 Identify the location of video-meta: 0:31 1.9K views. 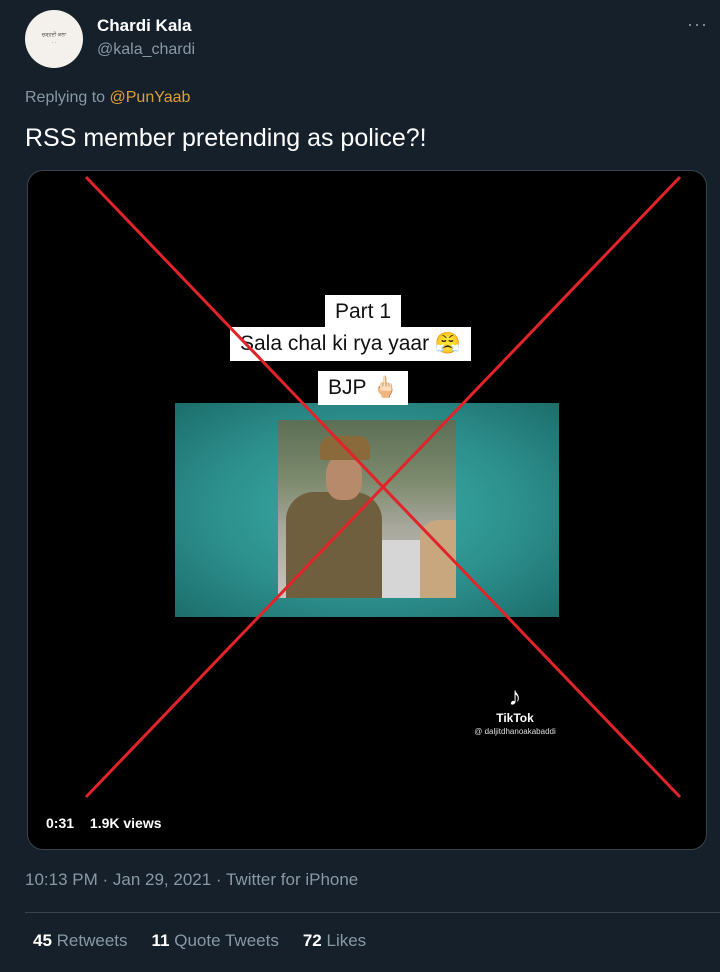
(104, 823).